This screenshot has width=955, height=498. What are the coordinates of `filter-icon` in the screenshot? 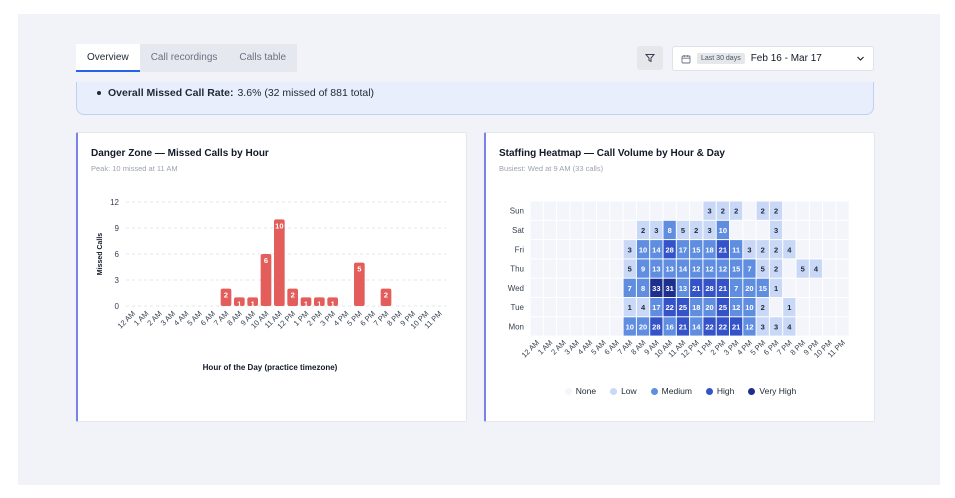 It's located at (650, 58).